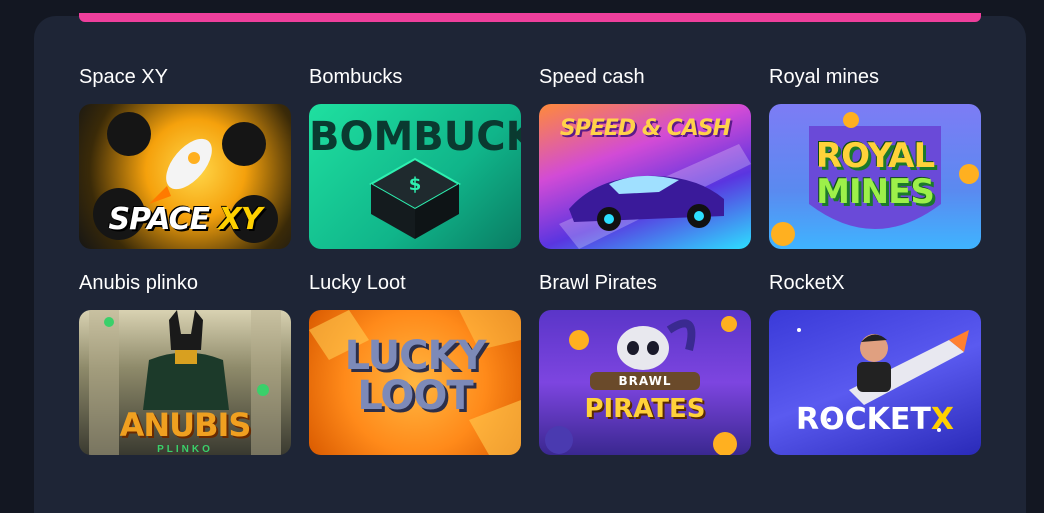 This screenshot has width=1044, height=513. What do you see at coordinates (645, 176) in the screenshot?
I see `game-thumbnail: SPEED & CASH` at bounding box center [645, 176].